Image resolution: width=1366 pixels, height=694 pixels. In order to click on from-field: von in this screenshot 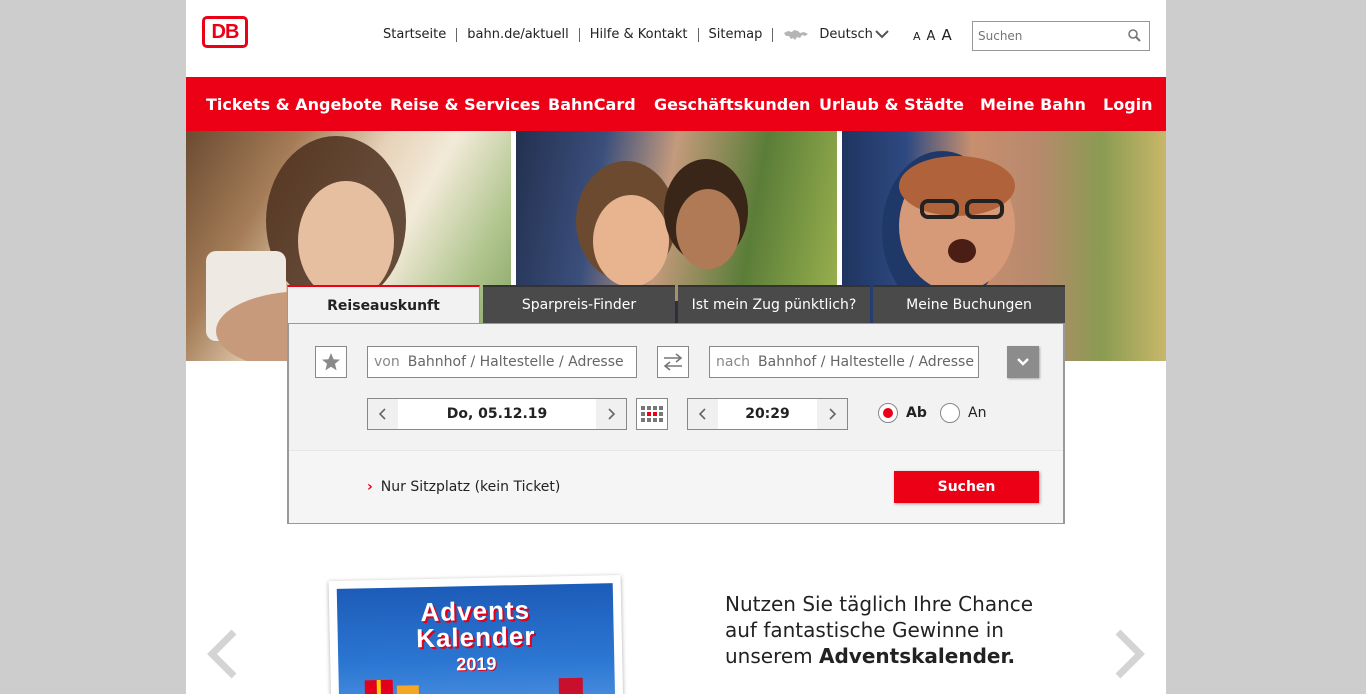, I will do `click(502, 362)`.